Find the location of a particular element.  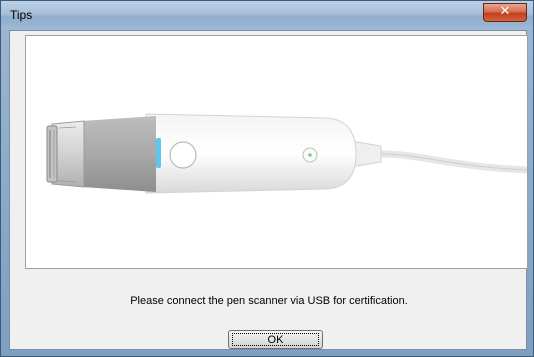

focus-rectangle is located at coordinates (275, 339).